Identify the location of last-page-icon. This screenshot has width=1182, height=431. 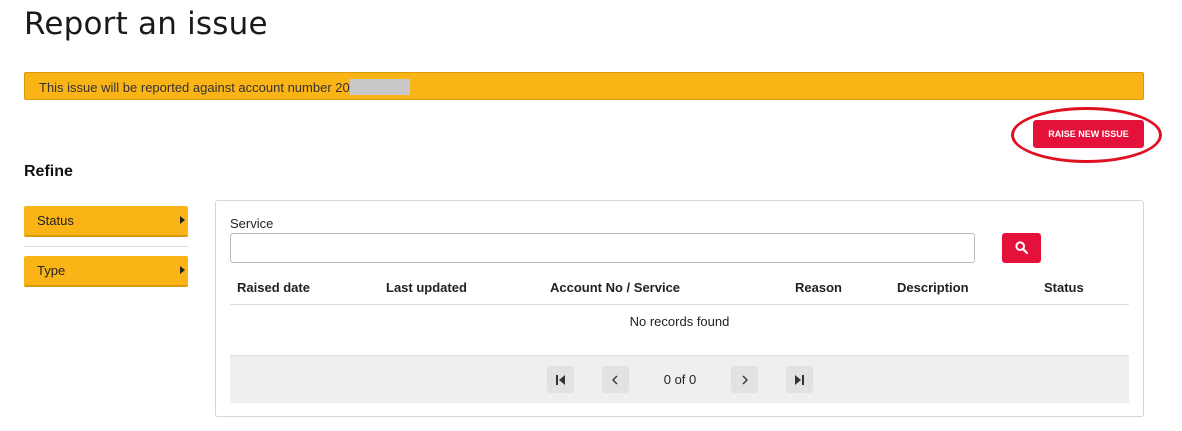
(799, 380).